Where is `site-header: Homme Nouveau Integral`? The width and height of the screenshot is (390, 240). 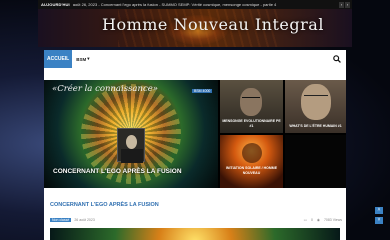 site-header: Homme Nouveau Integral is located at coordinates (195, 28).